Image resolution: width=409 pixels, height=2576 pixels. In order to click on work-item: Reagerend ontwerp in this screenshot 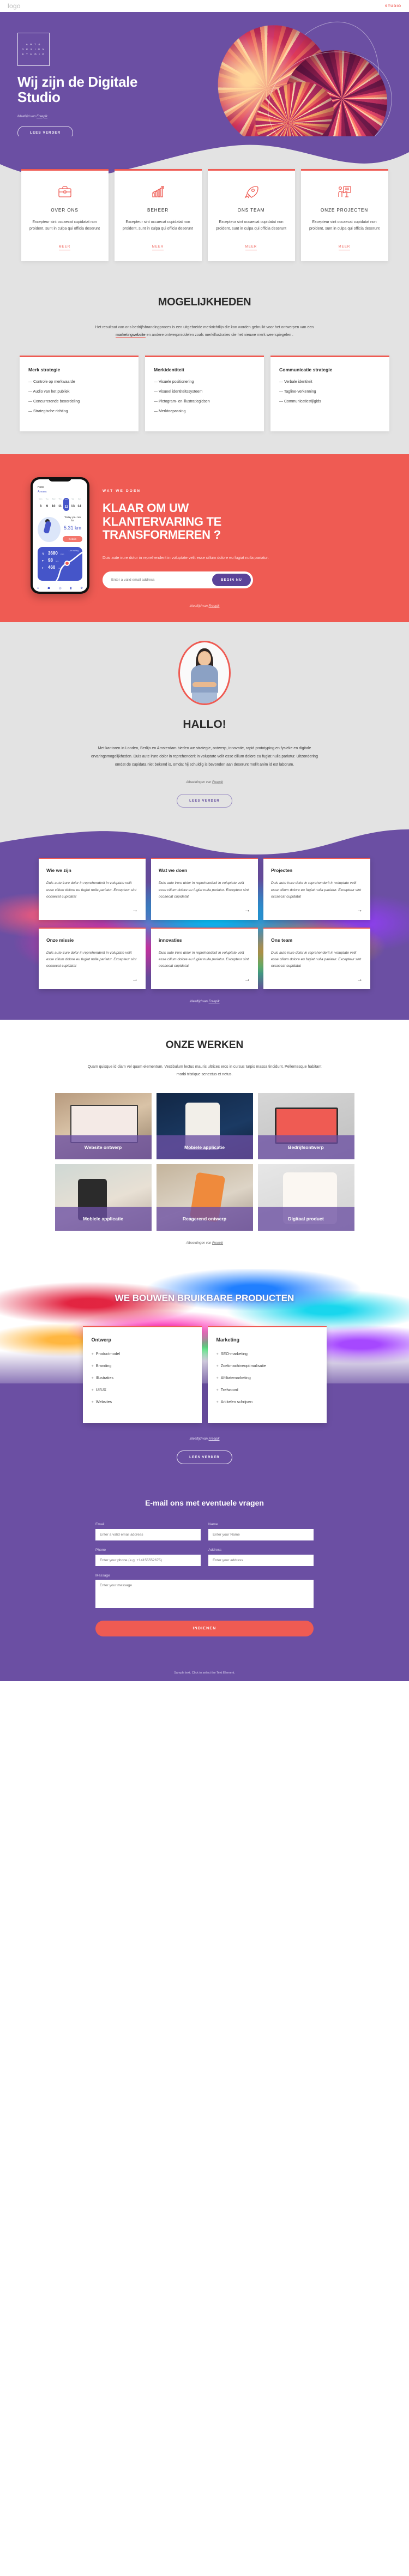, I will do `click(204, 1197)`.